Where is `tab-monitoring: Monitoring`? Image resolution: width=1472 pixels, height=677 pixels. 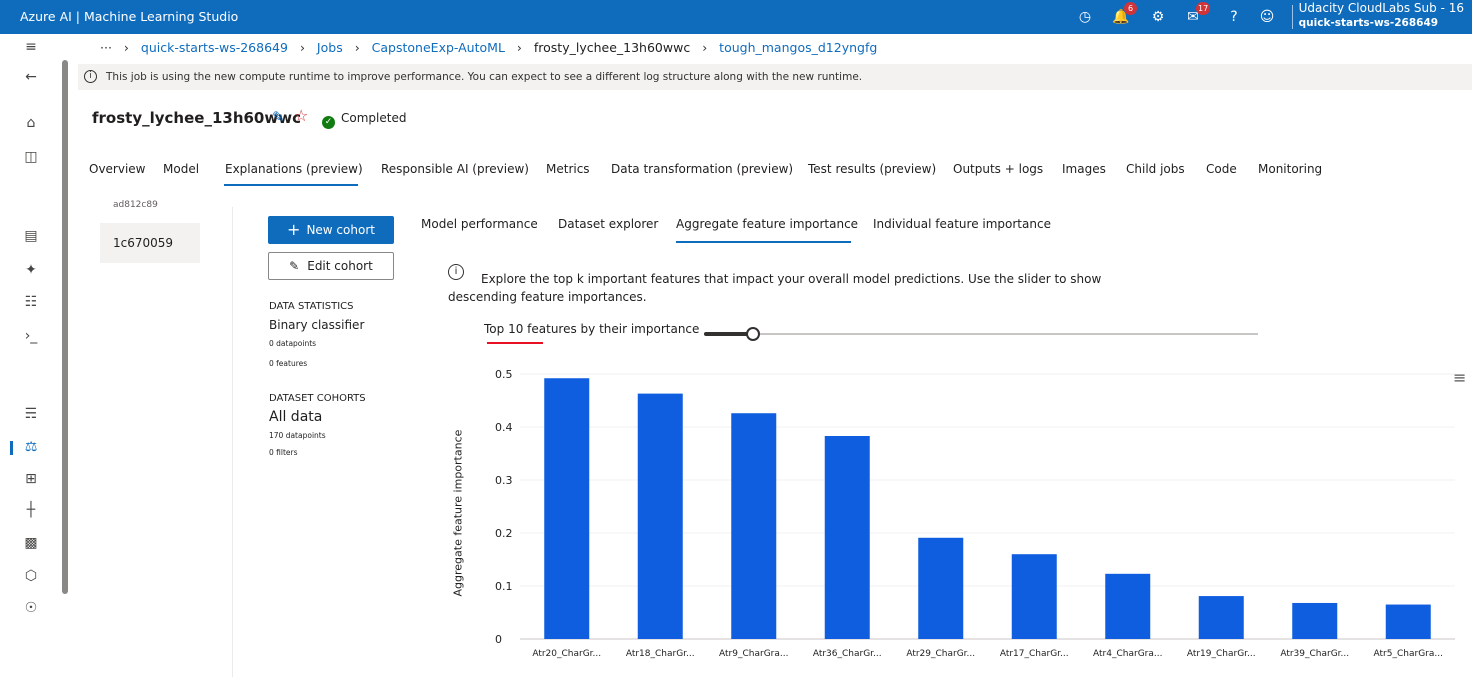
tab-monitoring: Monitoring is located at coordinates (1290, 169).